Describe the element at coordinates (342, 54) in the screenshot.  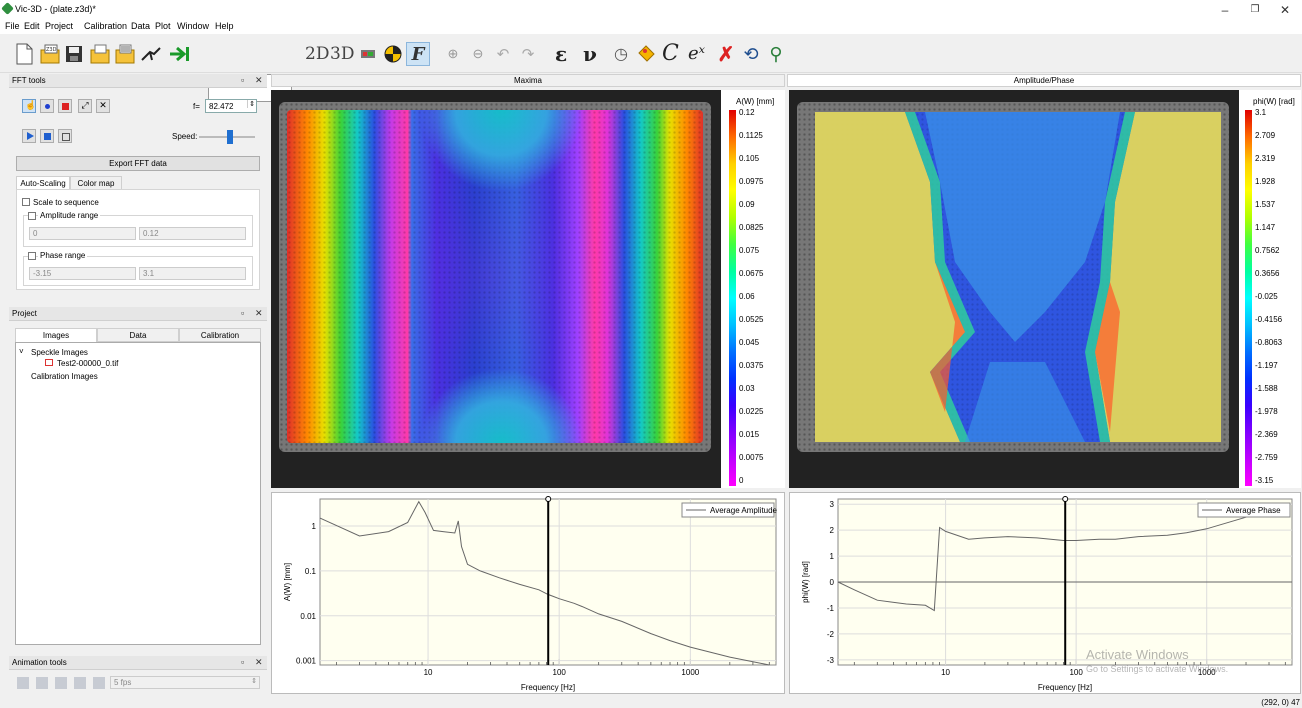
I see `view-3d-button: 3D` at that location.